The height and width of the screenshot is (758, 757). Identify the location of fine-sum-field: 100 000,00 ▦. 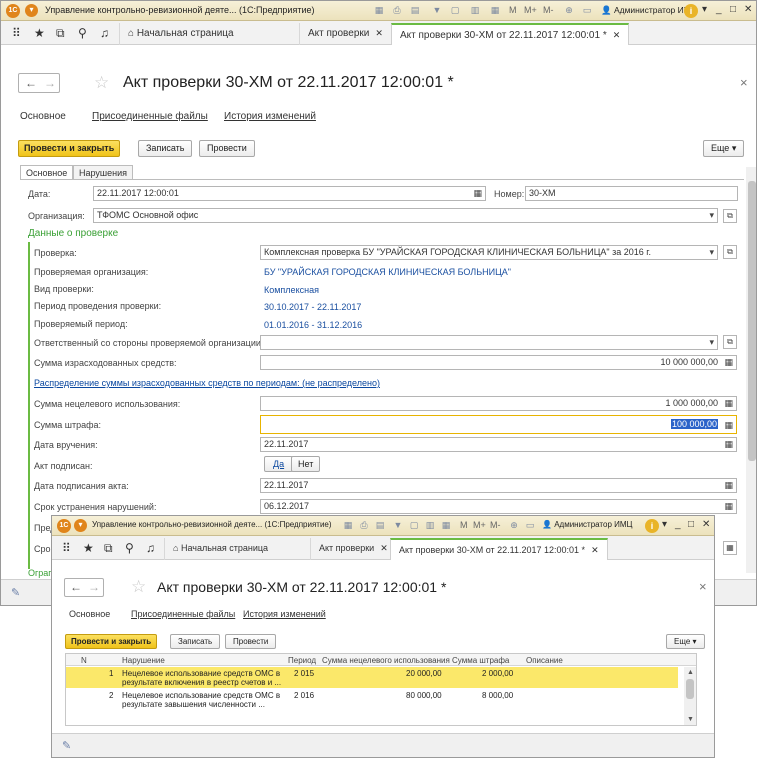
(498, 424).